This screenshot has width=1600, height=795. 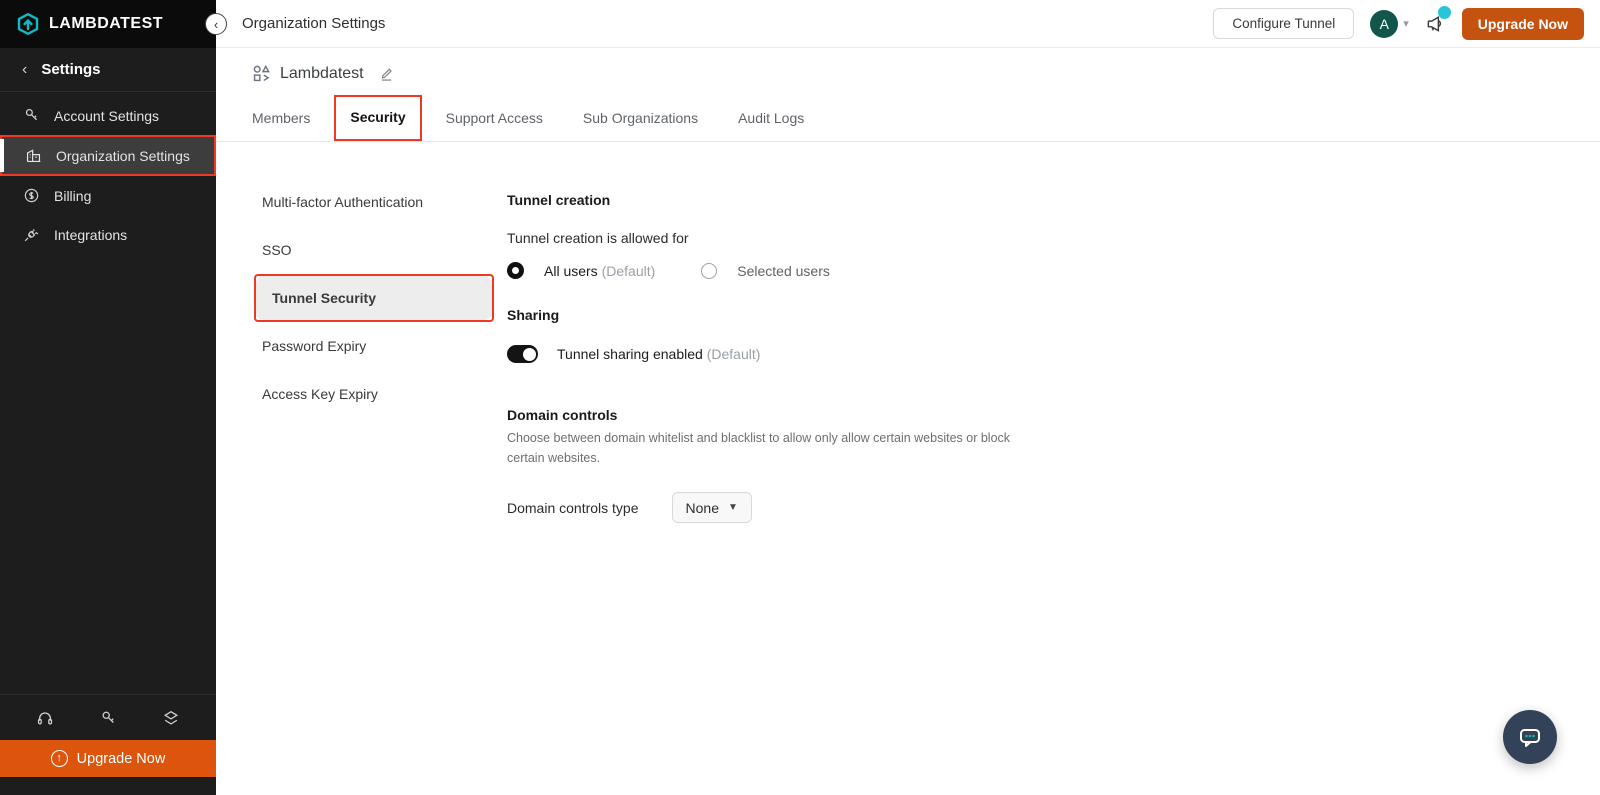 I want to click on submenu-item-password-expiry: Password Expiry, so click(x=383, y=346).